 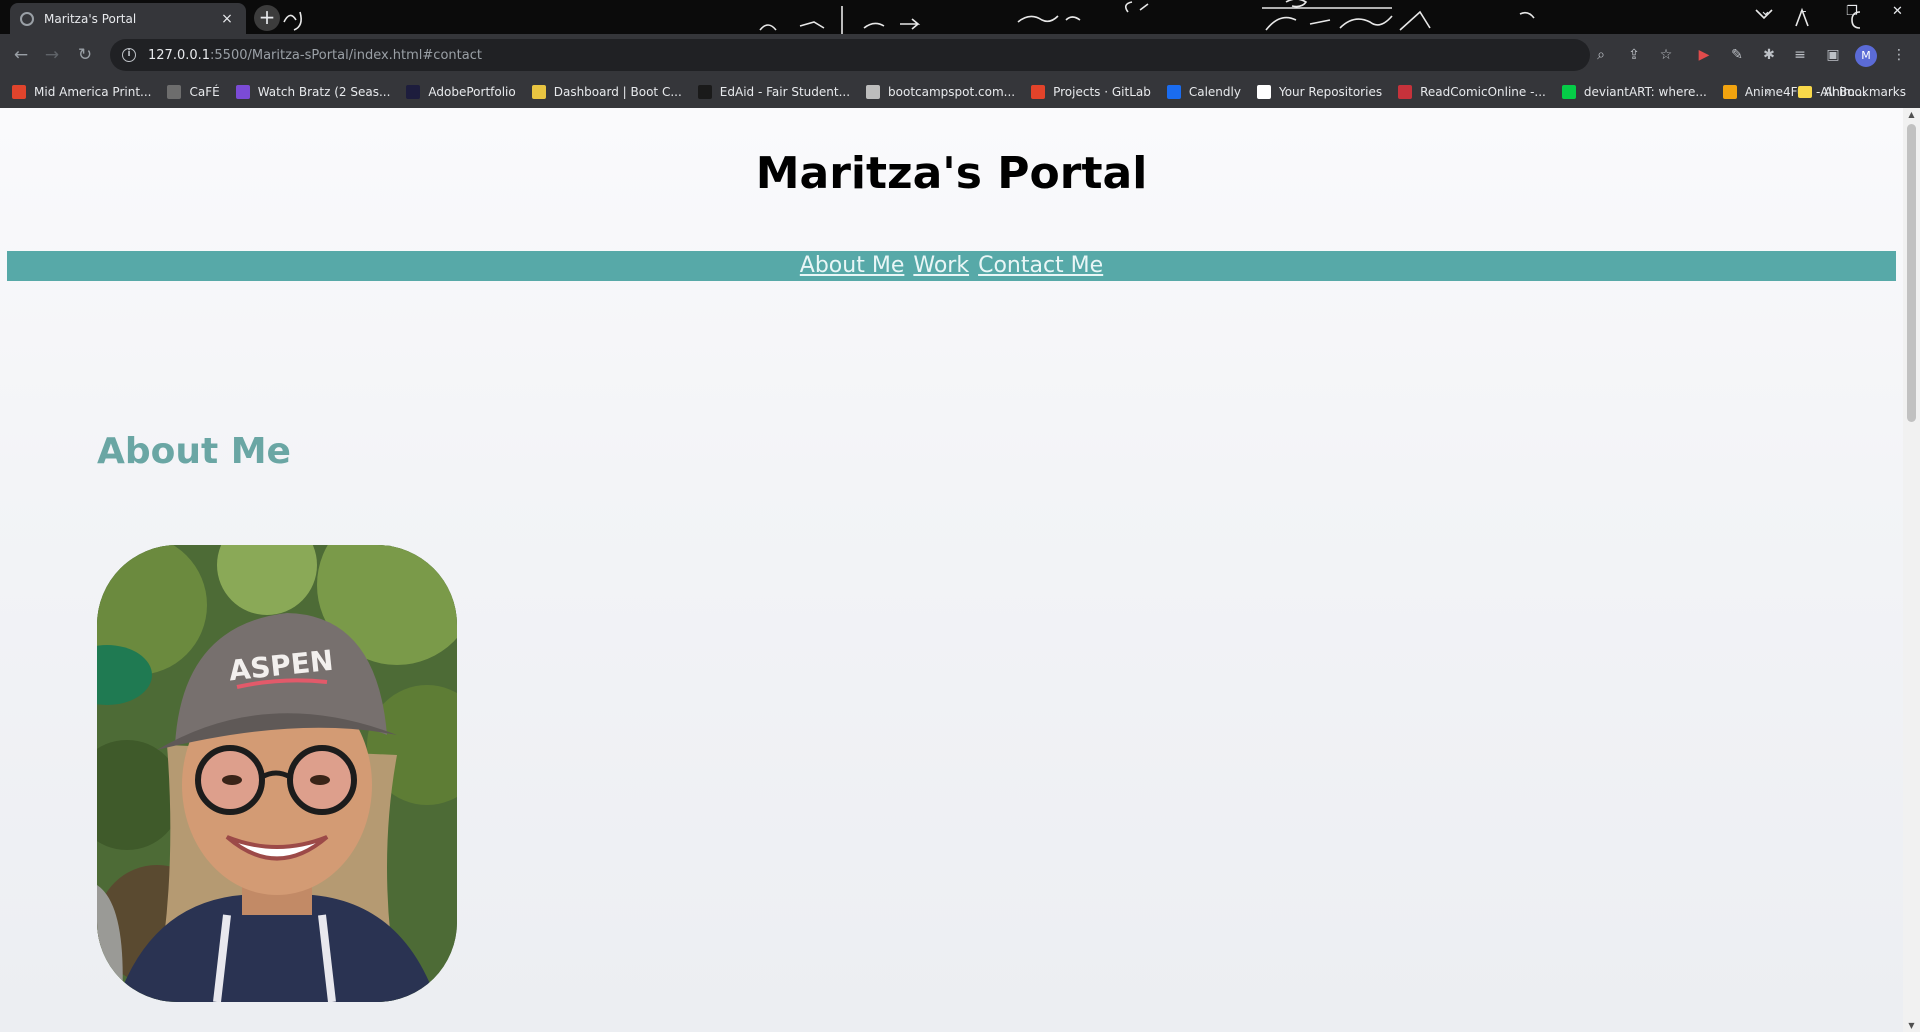 I want to click on site-nav: About Me Work Contact Me, so click(x=951, y=266).